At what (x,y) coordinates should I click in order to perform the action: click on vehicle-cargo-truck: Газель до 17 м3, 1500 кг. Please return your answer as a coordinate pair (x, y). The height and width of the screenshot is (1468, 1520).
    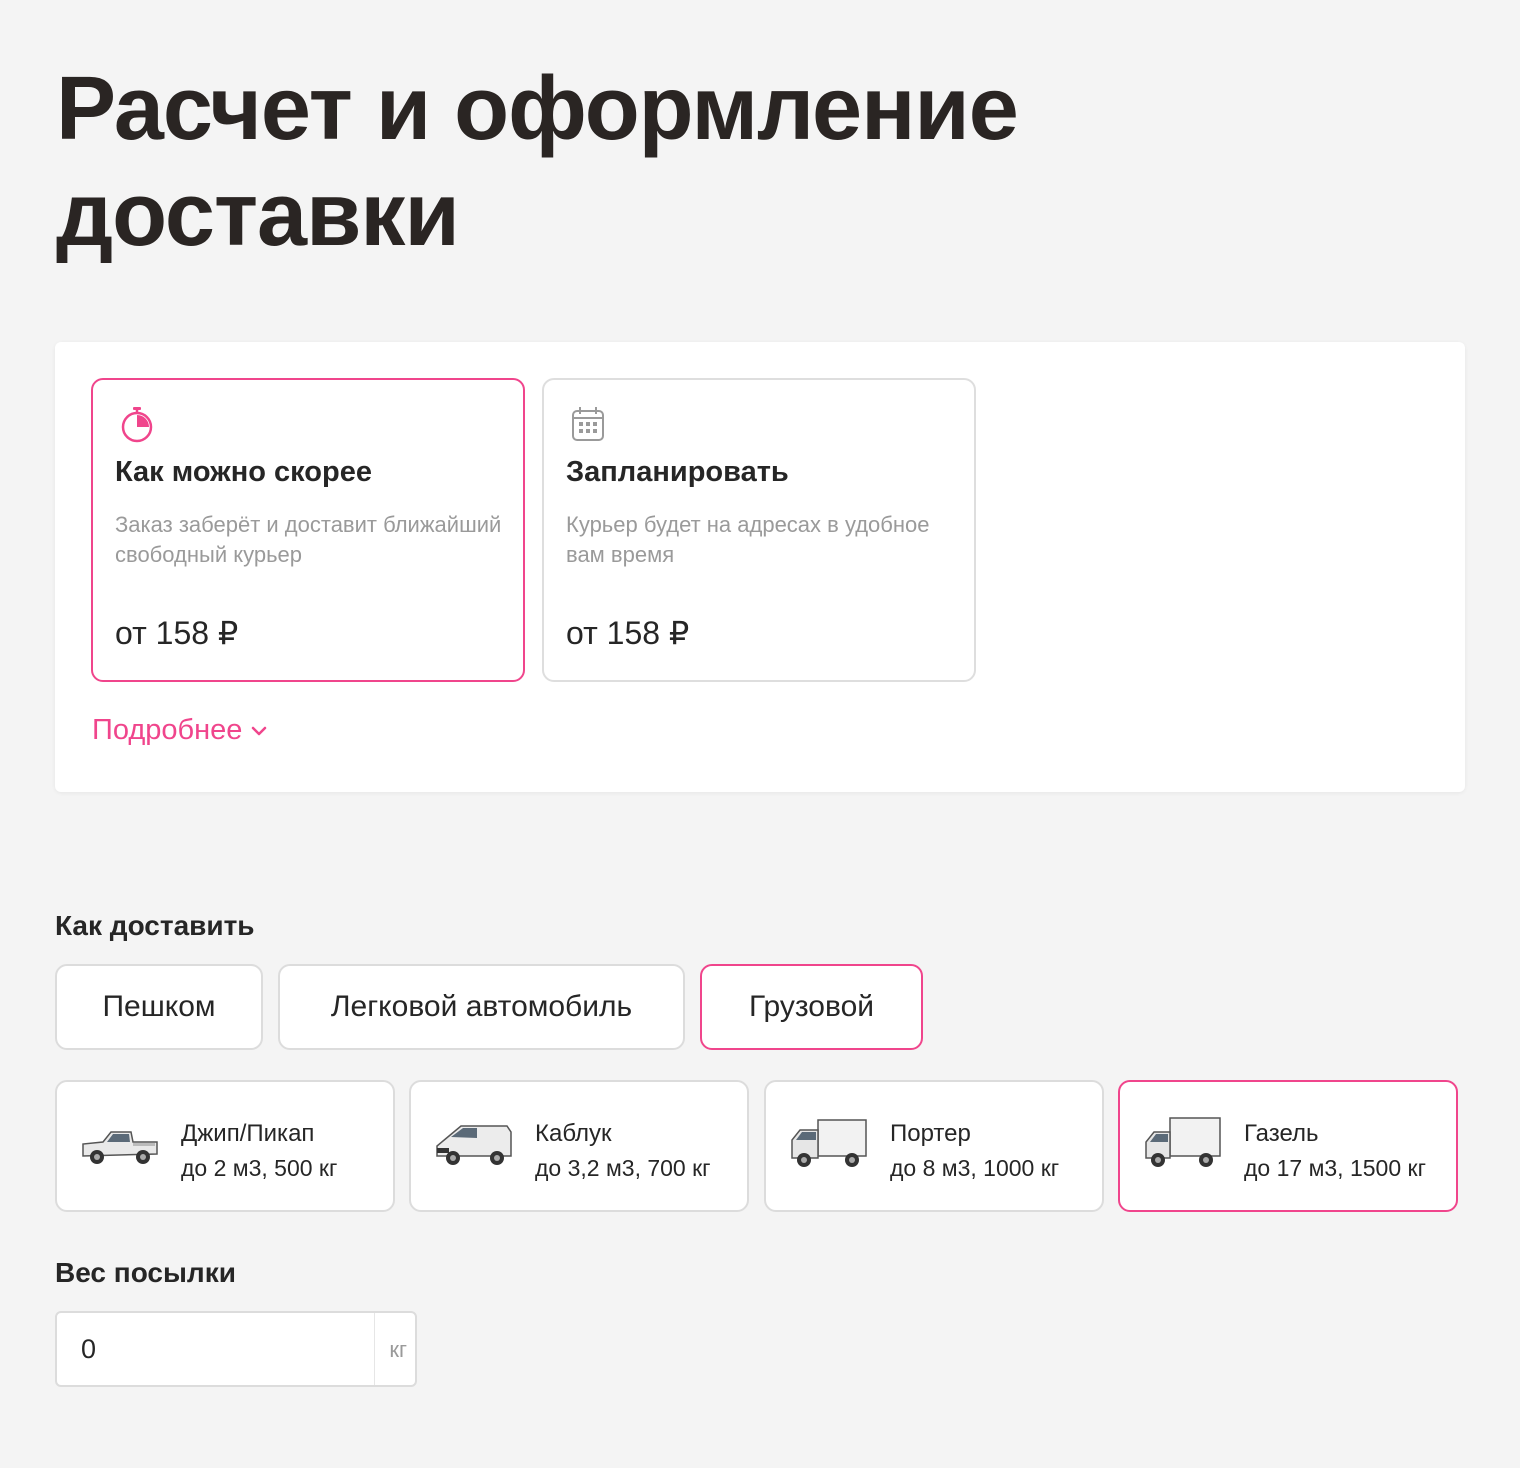
    Looking at the image, I should click on (1288, 1146).